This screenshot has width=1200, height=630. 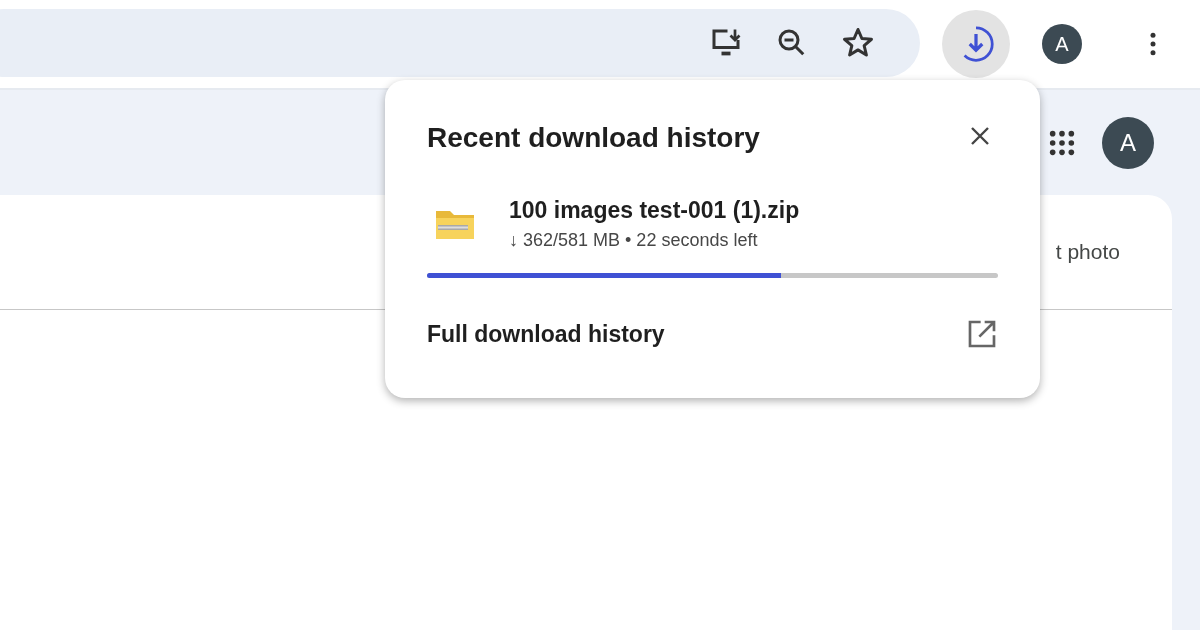 What do you see at coordinates (1062, 142) in the screenshot?
I see `apps-grid-icon` at bounding box center [1062, 142].